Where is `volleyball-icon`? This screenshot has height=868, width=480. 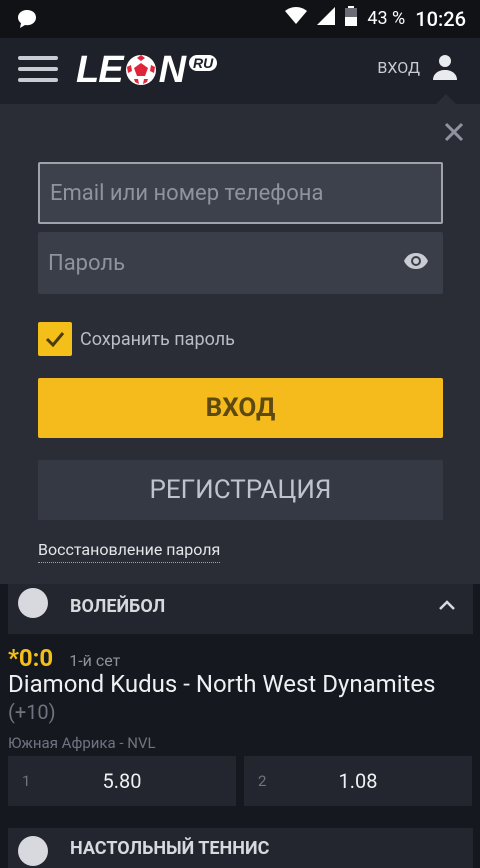 volleyball-icon is located at coordinates (33, 603).